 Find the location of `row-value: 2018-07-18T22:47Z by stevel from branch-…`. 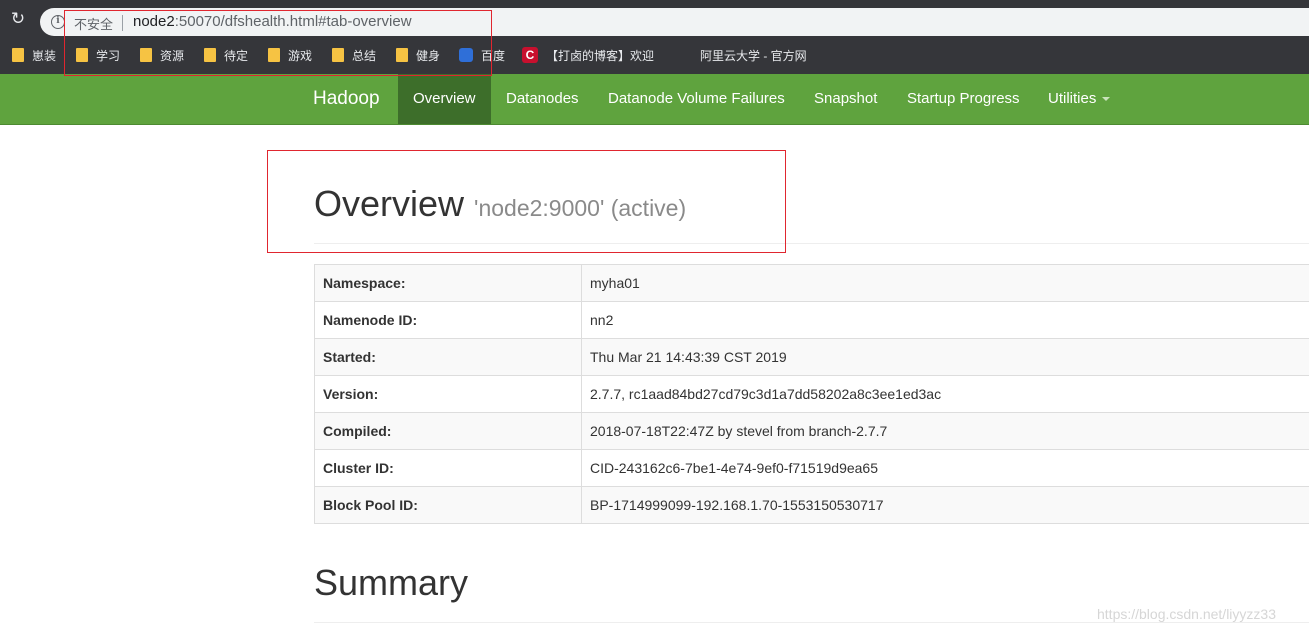

row-value: 2018-07-18T22:47Z by stevel from branch-… is located at coordinates (945, 431).